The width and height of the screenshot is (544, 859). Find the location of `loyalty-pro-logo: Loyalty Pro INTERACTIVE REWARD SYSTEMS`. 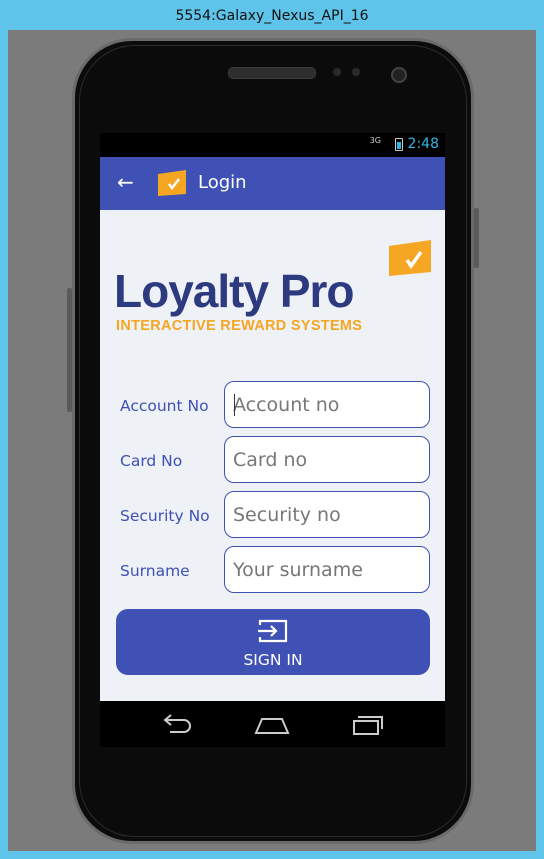

loyalty-pro-logo: Loyalty Pro INTERACTIVE REWARD SYSTEMS is located at coordinates (274, 290).